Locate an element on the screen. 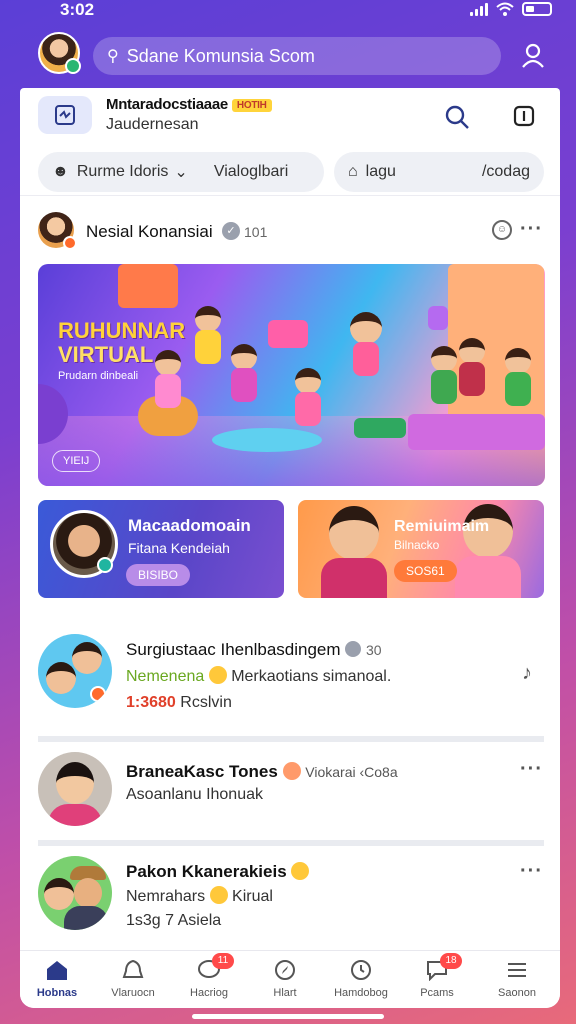 This screenshot has height=1024, width=576. people-icon: ☻ is located at coordinates (60, 171).